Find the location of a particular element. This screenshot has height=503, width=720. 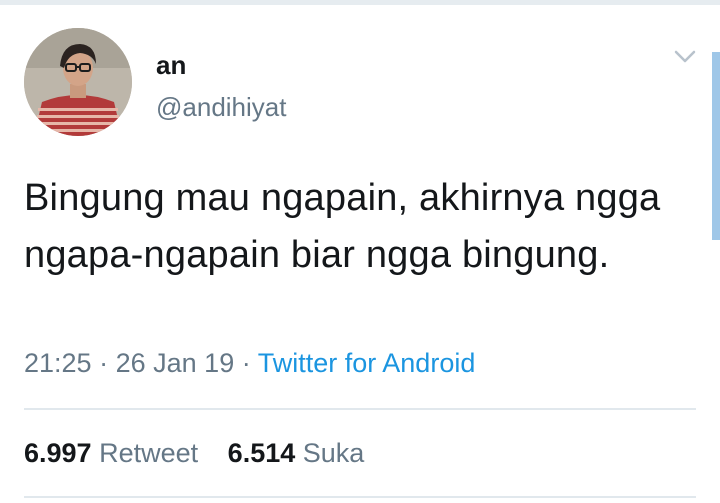

avatar-image is located at coordinates (78, 82).